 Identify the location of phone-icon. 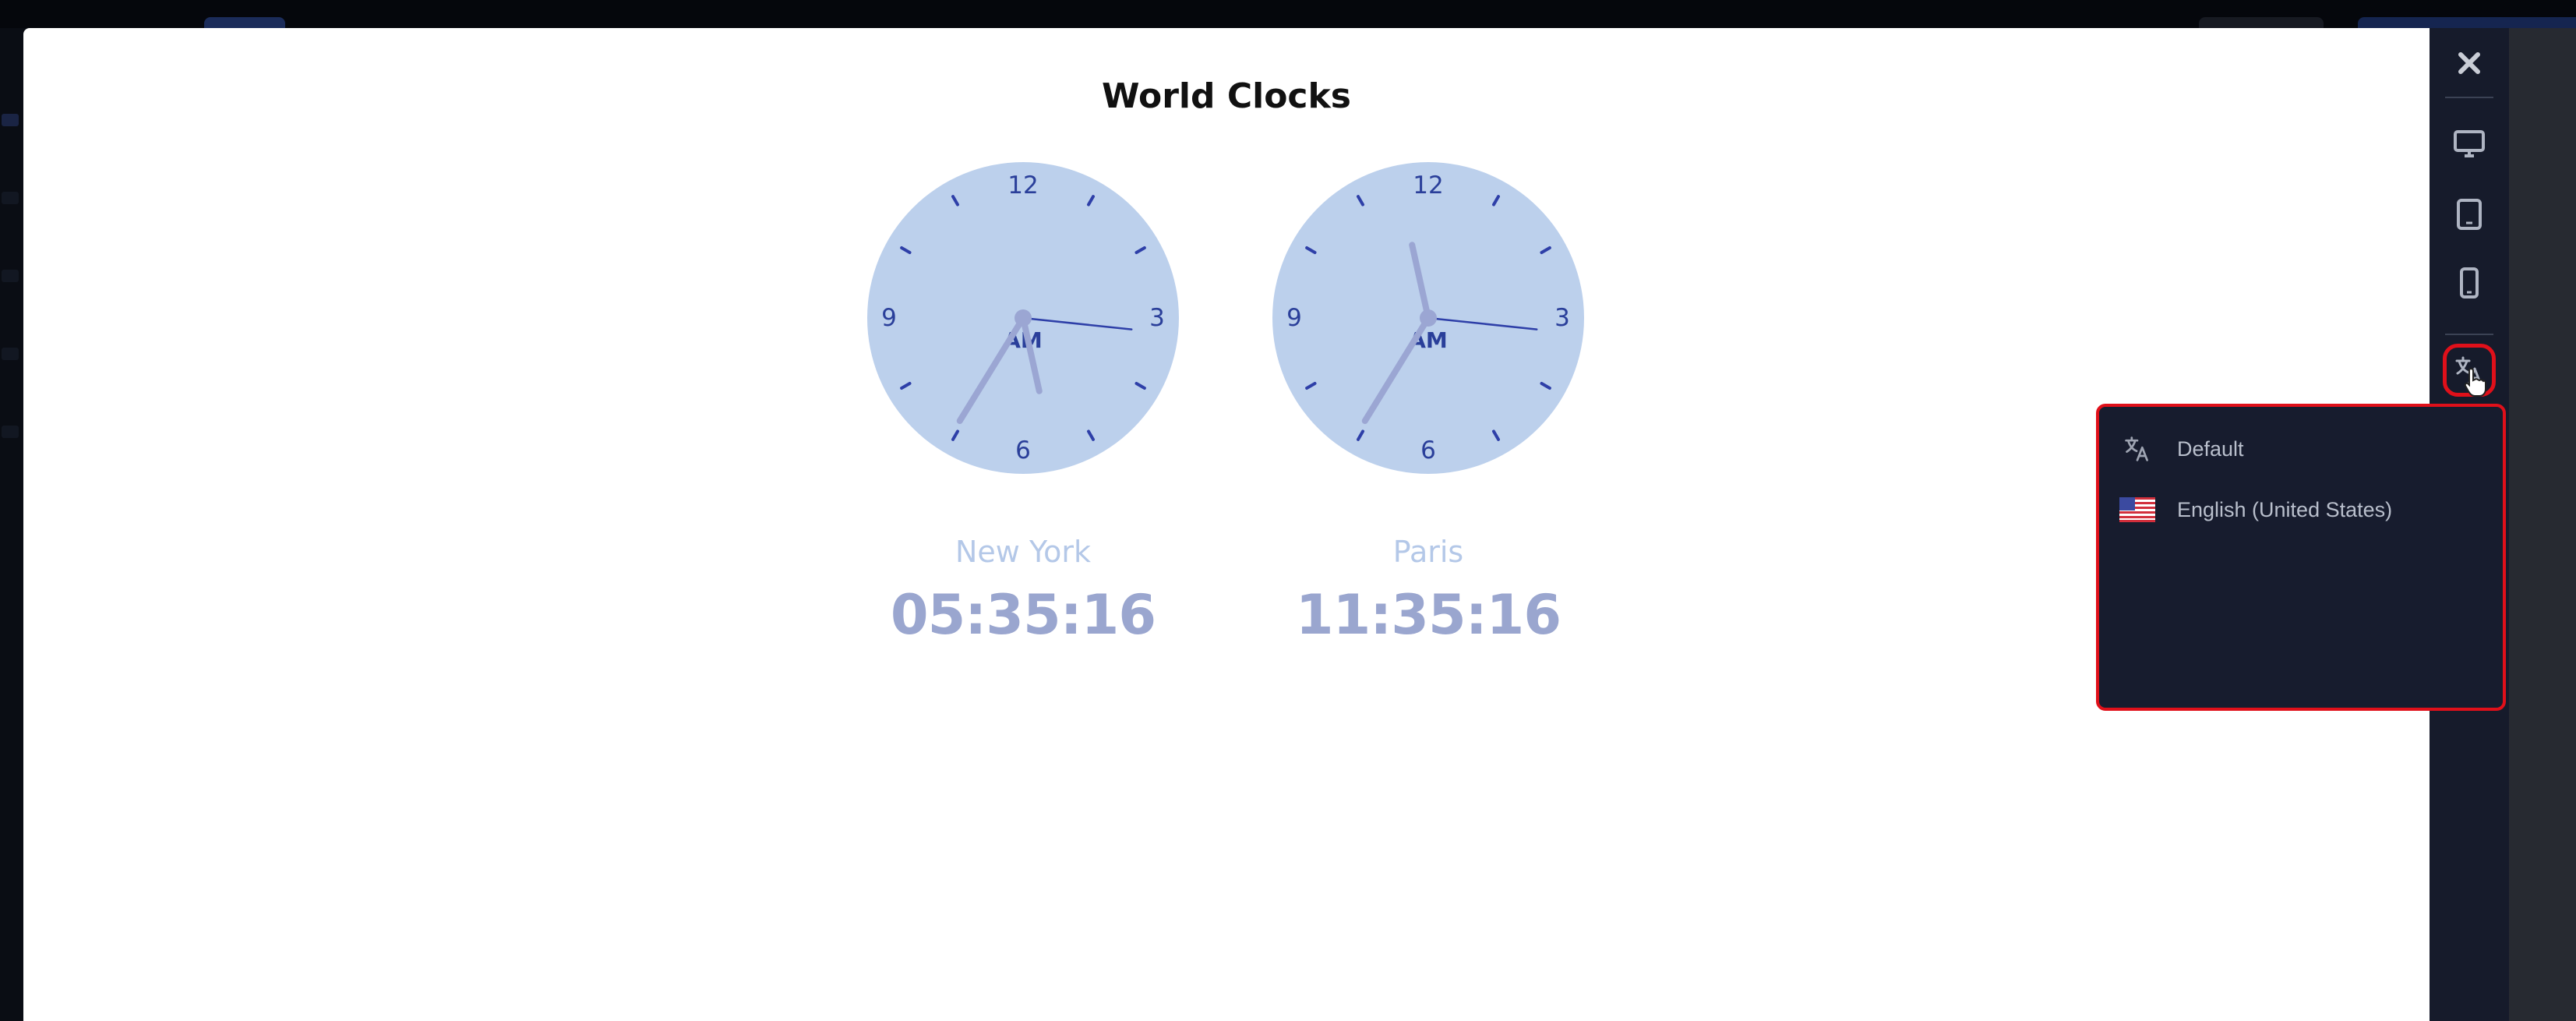
(2469, 283).